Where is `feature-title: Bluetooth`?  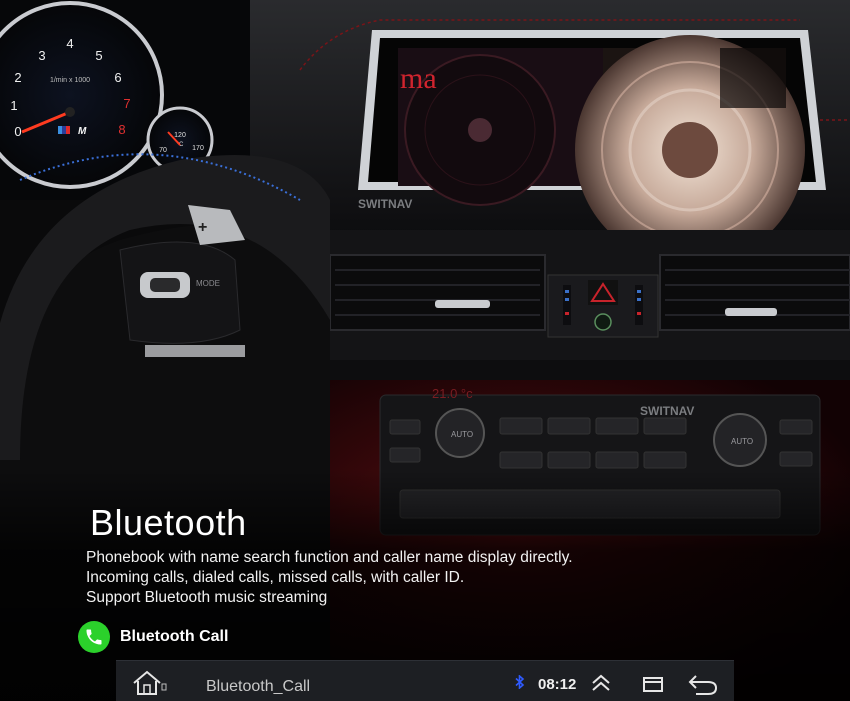 feature-title: Bluetooth is located at coordinates (168, 522).